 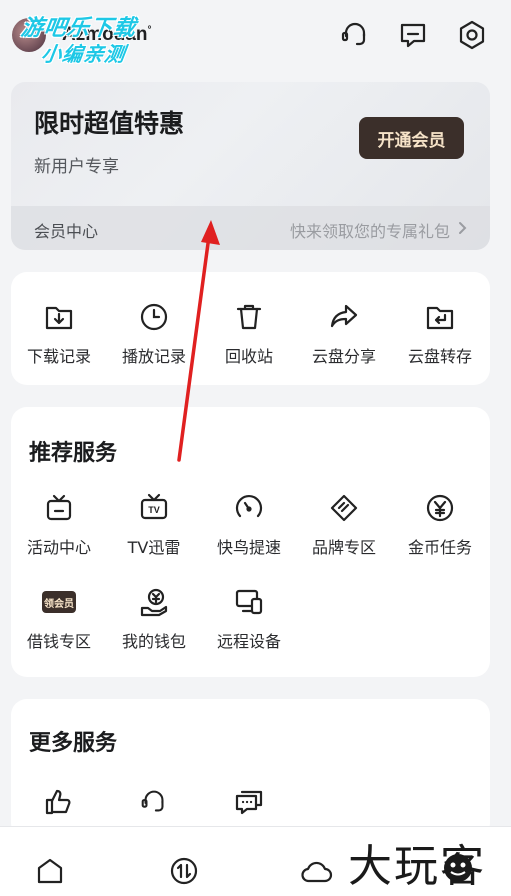 What do you see at coordinates (76, 167) in the screenshot?
I see `promo-subtitle: 新用户专享` at bounding box center [76, 167].